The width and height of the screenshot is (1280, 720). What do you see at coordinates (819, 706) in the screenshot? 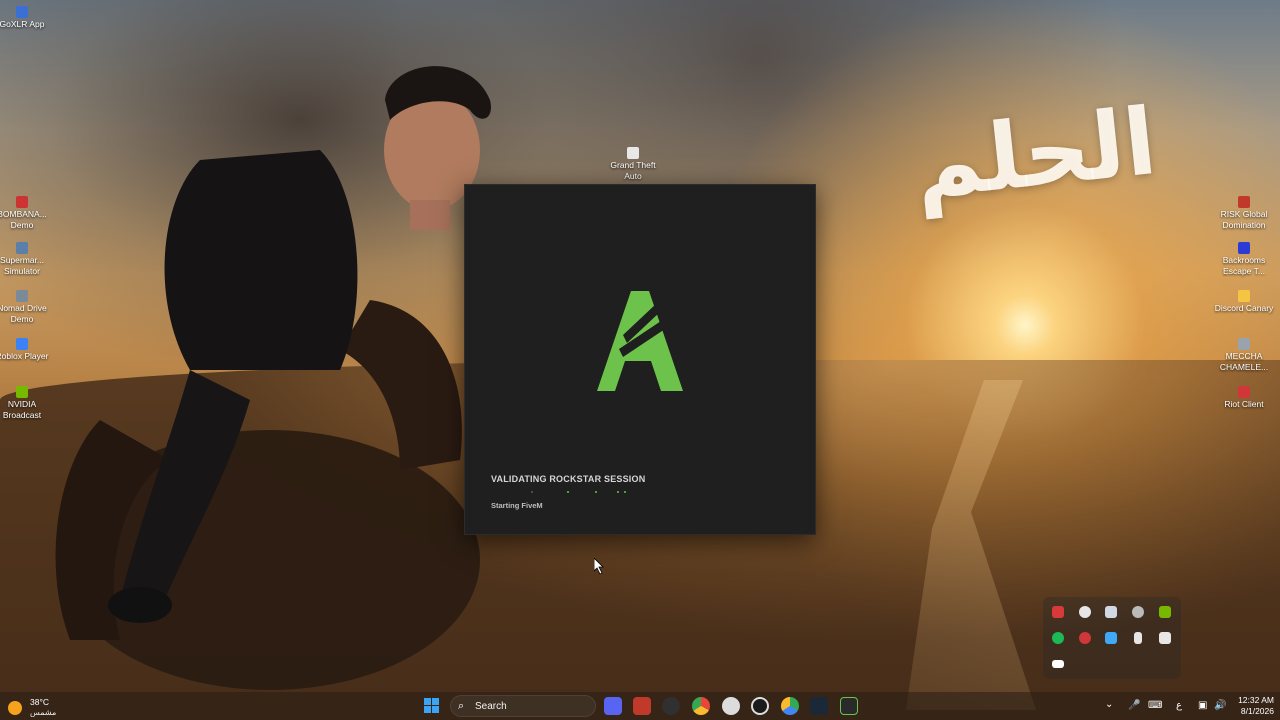
I see `steam-app-icon` at bounding box center [819, 706].